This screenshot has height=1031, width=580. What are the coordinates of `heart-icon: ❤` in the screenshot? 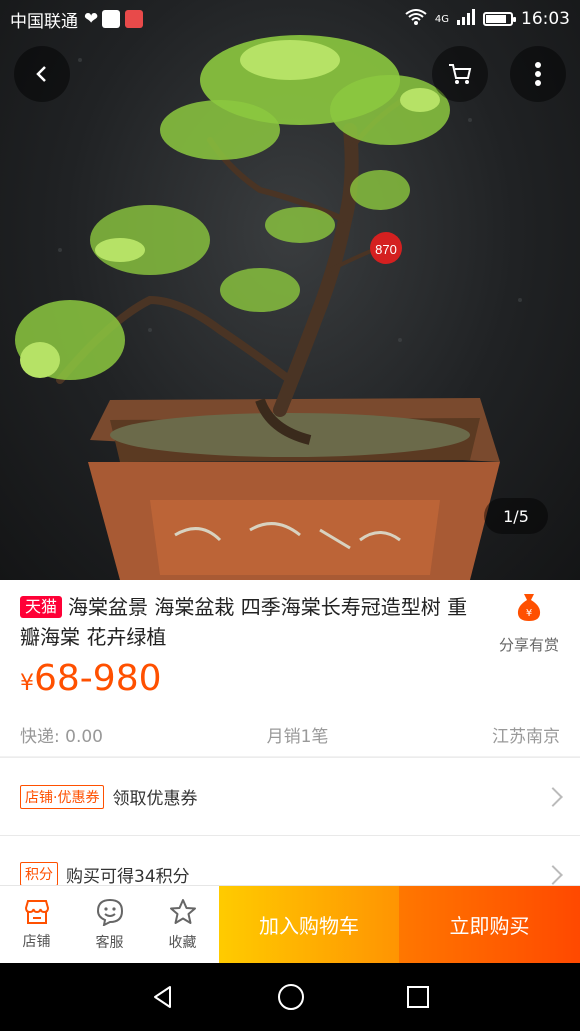 It's located at (91, 19).